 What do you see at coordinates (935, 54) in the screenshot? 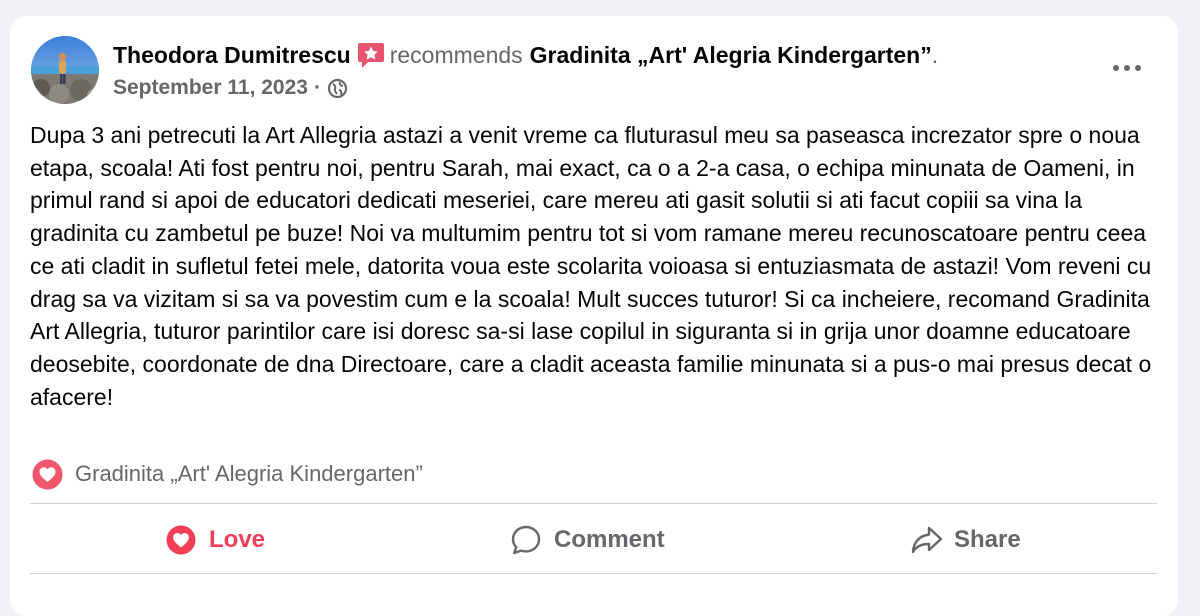
I see `header-period: .` at bounding box center [935, 54].